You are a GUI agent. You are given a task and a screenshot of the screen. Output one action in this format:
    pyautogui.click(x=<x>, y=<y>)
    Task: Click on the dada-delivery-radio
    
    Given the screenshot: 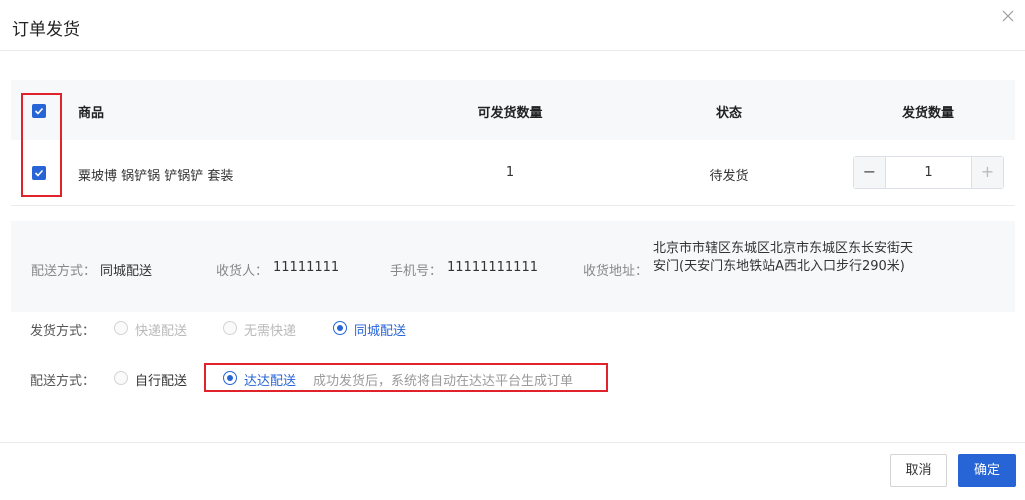 What is the action you would take?
    pyautogui.click(x=230, y=378)
    